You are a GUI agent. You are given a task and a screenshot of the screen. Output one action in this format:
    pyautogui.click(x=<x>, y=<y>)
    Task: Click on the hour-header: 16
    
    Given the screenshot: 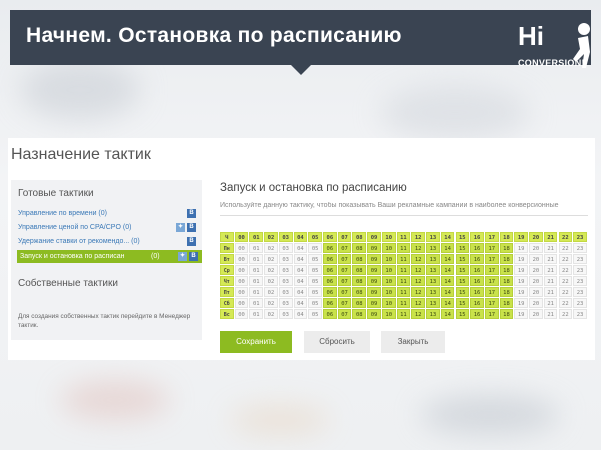 What is the action you would take?
    pyautogui.click(x=477, y=237)
    